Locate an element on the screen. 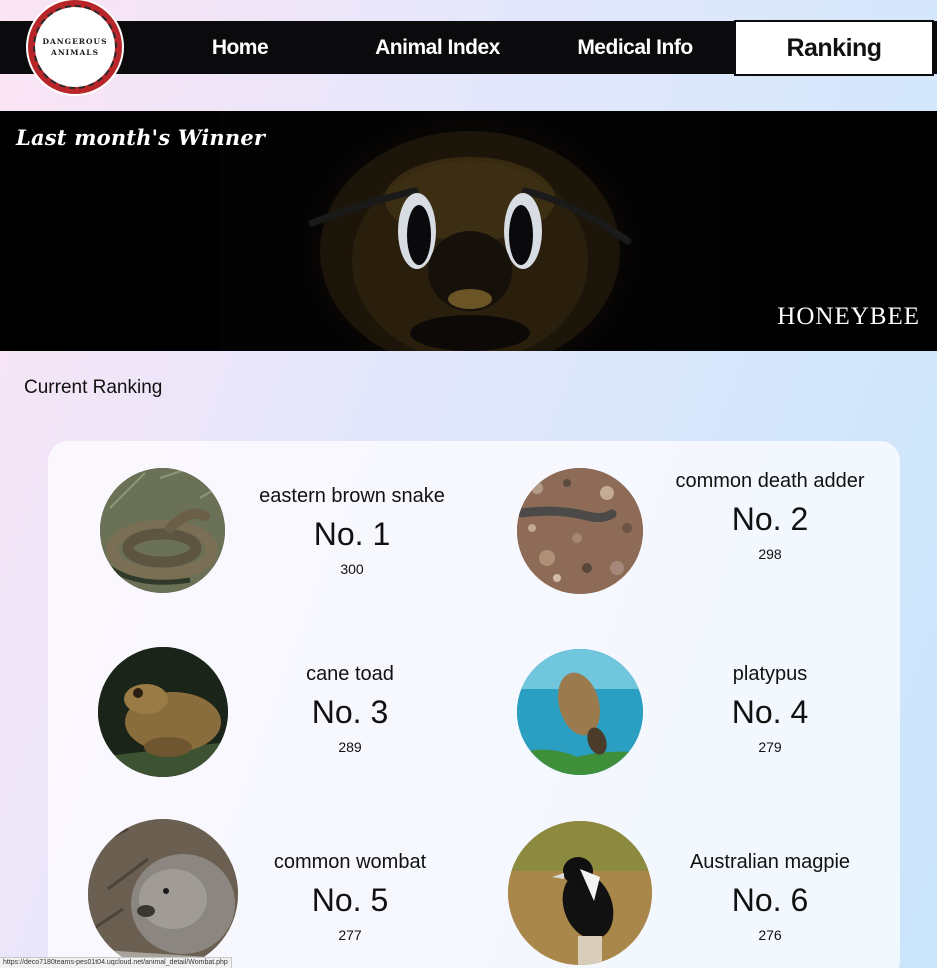 This screenshot has height=968, width=937. logo-line1: DANGEROUS is located at coordinates (75, 41).